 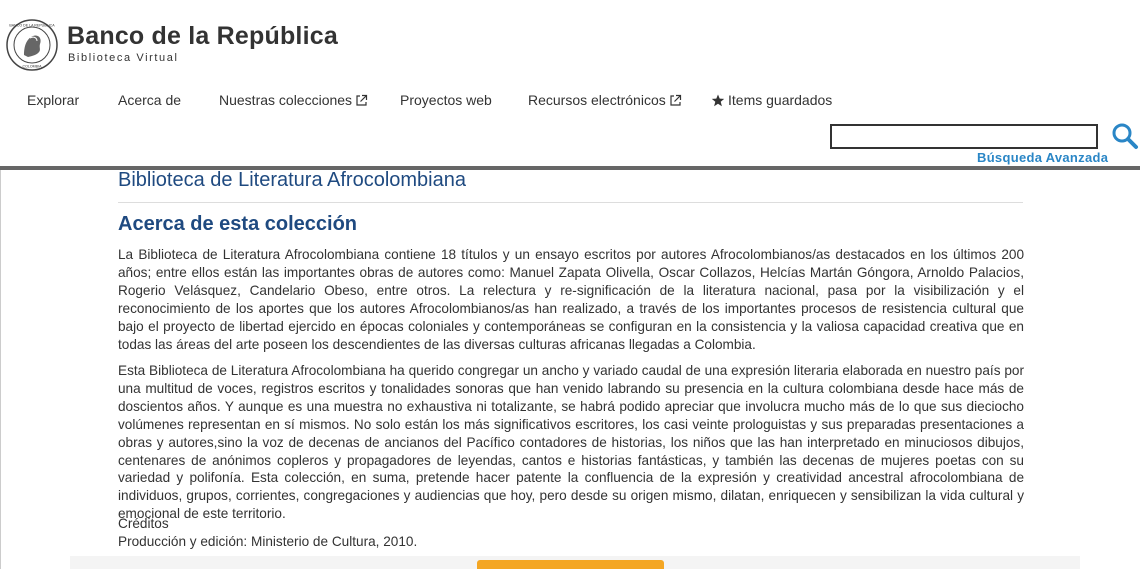 What do you see at coordinates (32, 45) in the screenshot?
I see `bank-logo: BANCO DE LA REPÚBLICA COLOMBIA` at bounding box center [32, 45].